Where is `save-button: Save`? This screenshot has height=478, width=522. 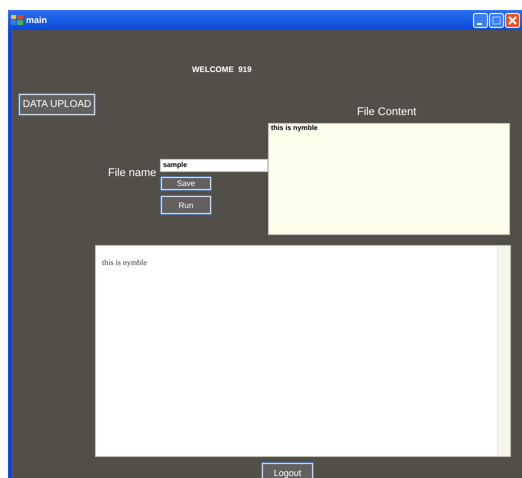 save-button: Save is located at coordinates (186, 183).